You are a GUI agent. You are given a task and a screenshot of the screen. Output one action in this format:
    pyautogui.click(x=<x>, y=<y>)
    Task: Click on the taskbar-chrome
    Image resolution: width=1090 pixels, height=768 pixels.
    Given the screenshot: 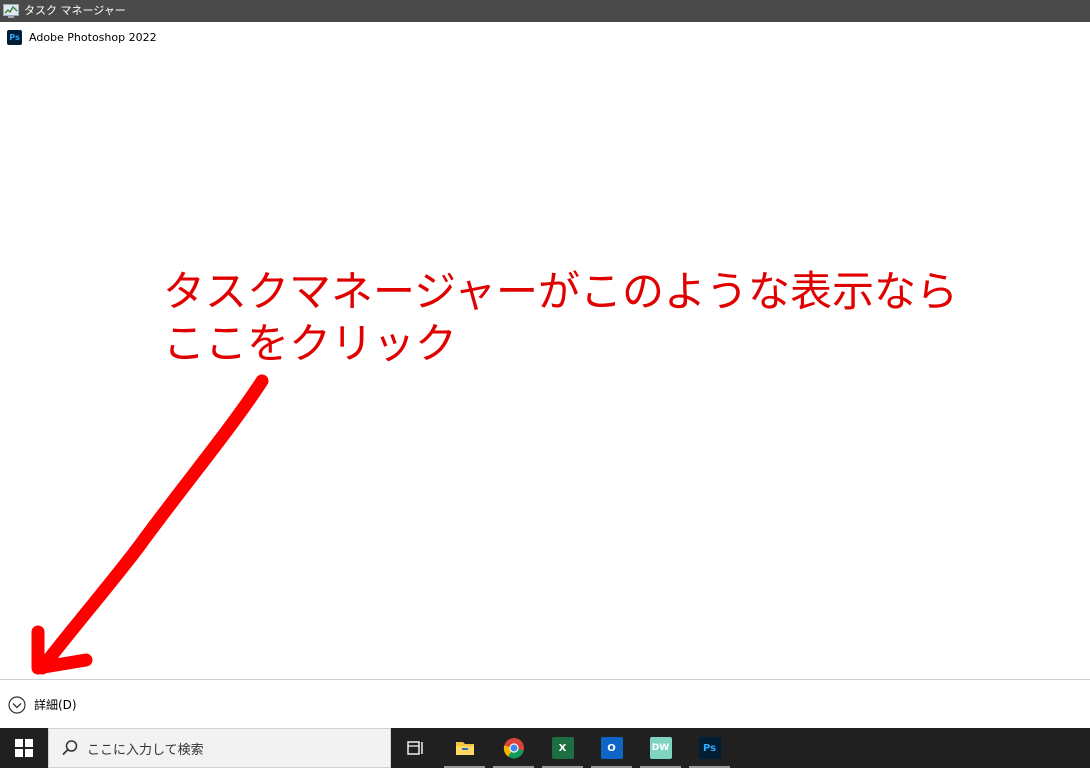 What is the action you would take?
    pyautogui.click(x=513, y=748)
    